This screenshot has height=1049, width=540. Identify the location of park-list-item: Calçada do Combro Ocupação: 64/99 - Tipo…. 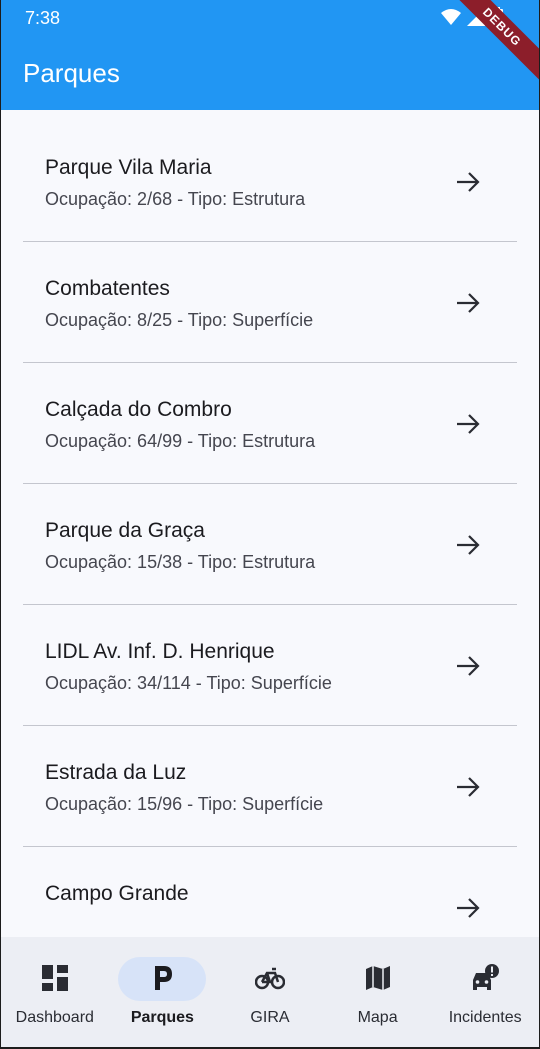
(270, 423).